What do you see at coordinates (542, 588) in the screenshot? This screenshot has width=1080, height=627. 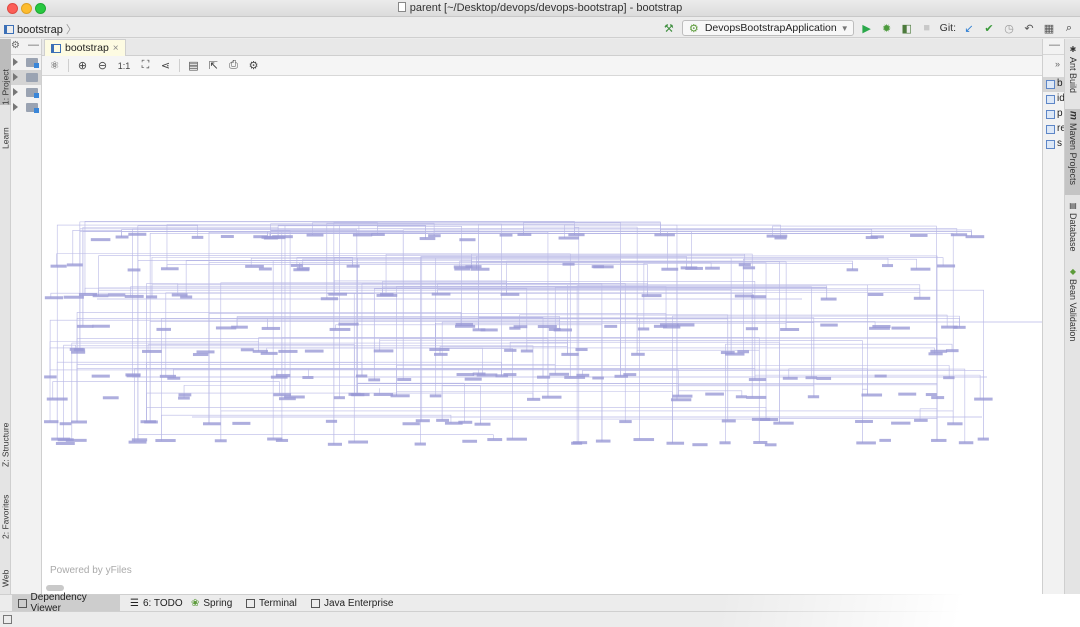 I see `horizontal-scrollbar` at bounding box center [542, 588].